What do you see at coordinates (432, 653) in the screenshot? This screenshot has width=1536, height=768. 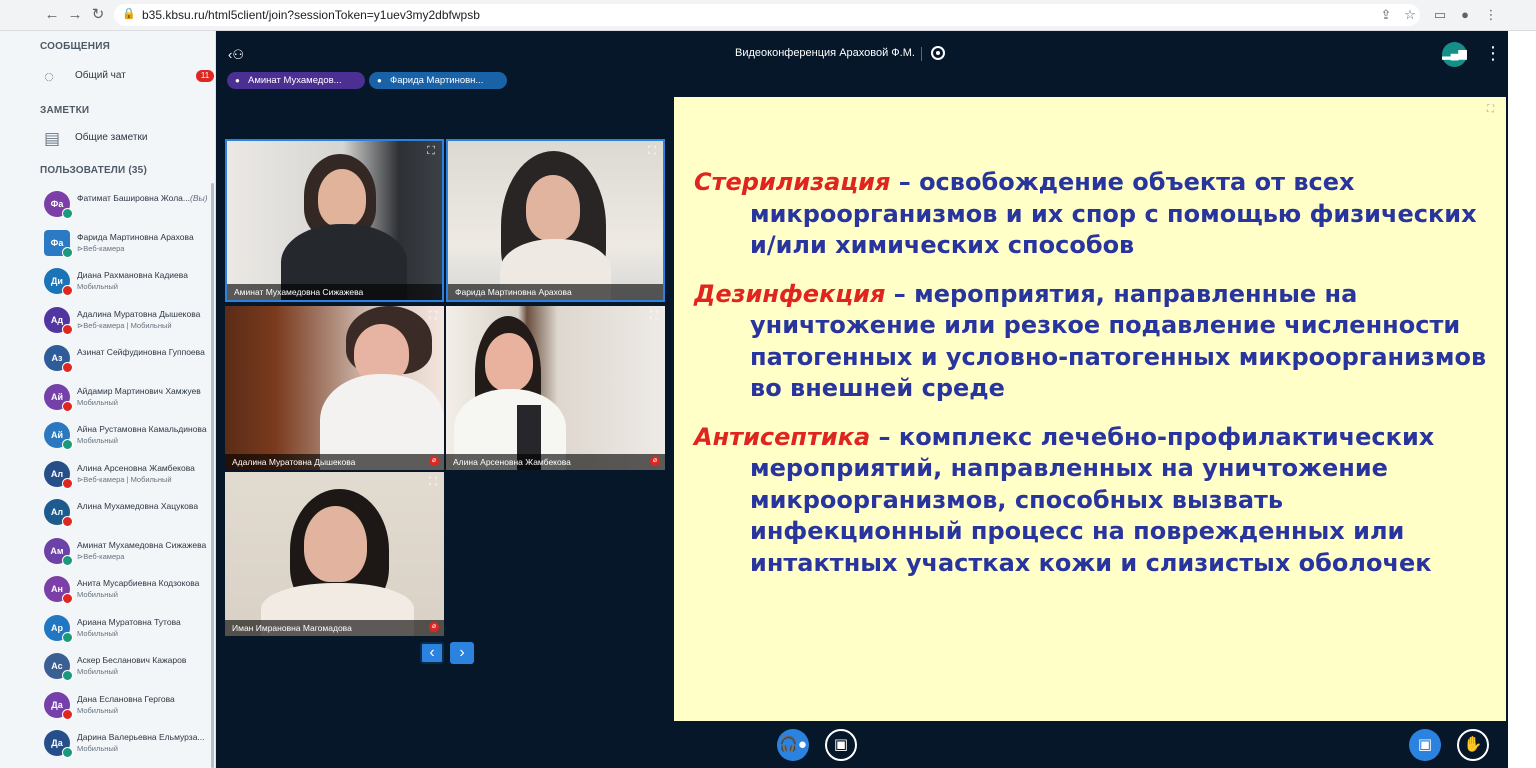 I see `previous-page-button: ‹` at bounding box center [432, 653].